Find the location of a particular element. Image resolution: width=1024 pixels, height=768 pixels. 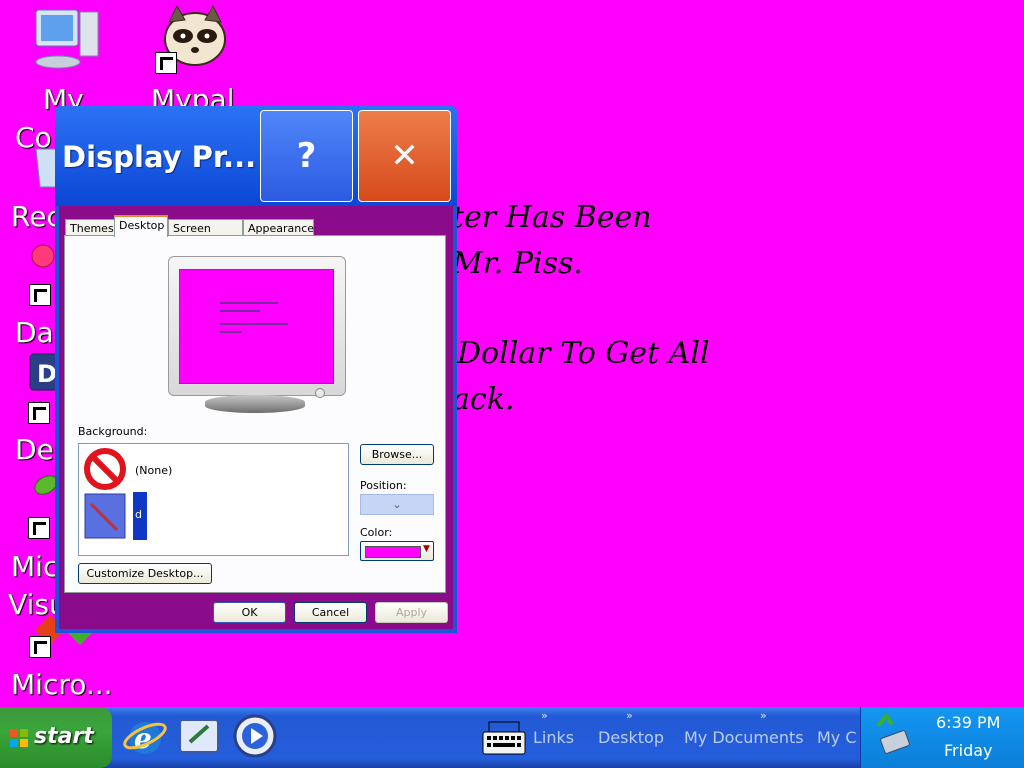

list-item: (None) is located at coordinates (213, 469).